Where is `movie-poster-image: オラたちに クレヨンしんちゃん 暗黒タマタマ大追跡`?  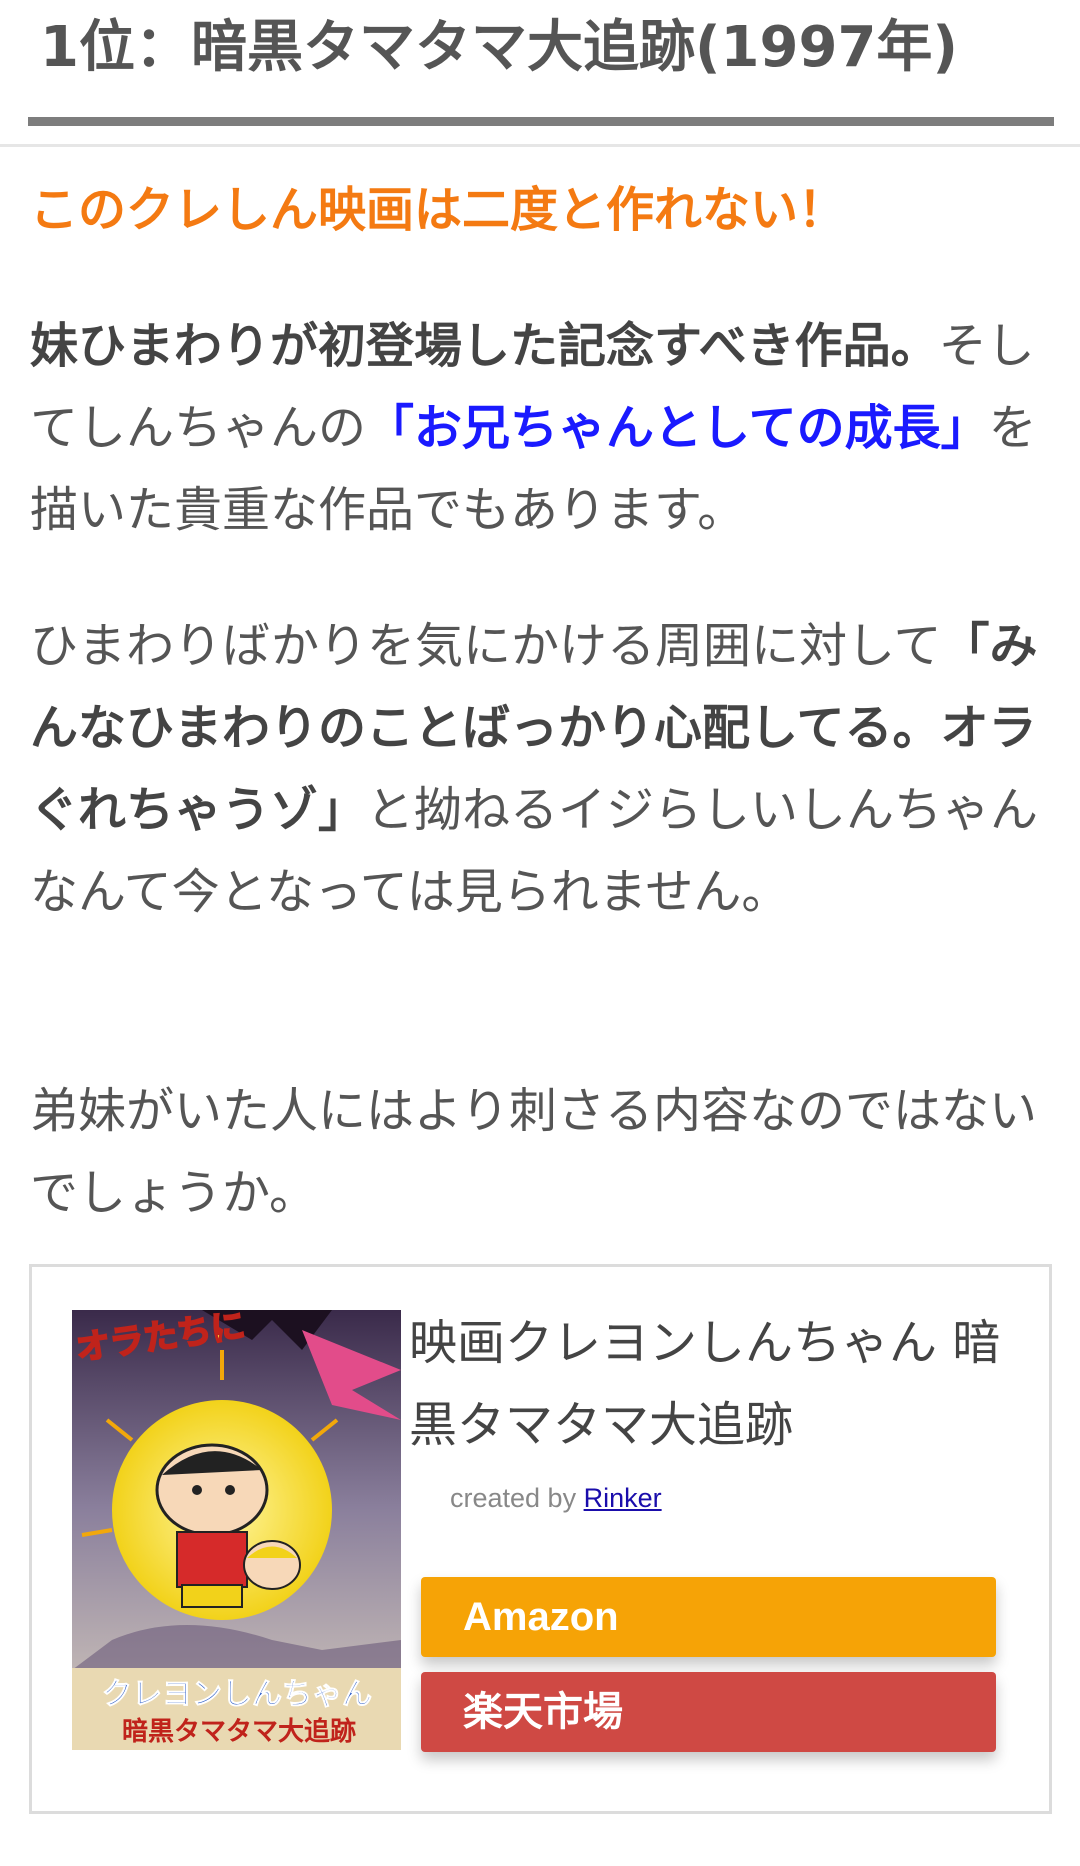
movie-poster-image: オラたちに クレヨンしんちゃん 暗黒タマタマ大追跡 is located at coordinates (236, 1530).